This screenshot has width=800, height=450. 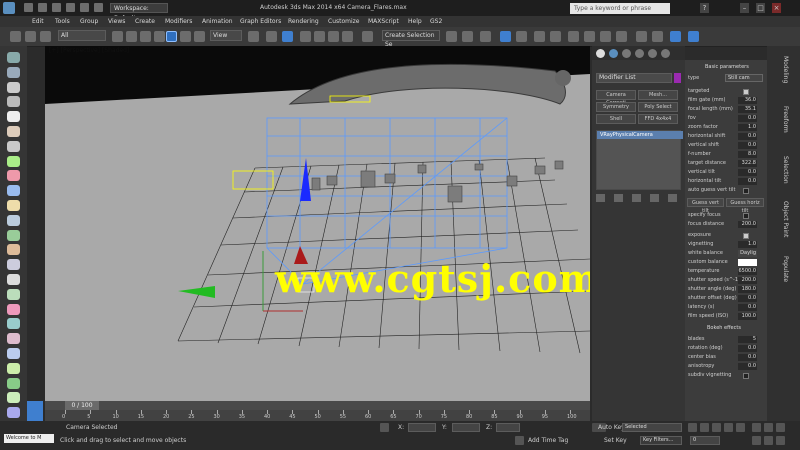 What do you see at coordinates (89, 50) in the screenshot?
I see `viewport-label: [+] [Perspective] [Shaded]` at bounding box center [89, 50].